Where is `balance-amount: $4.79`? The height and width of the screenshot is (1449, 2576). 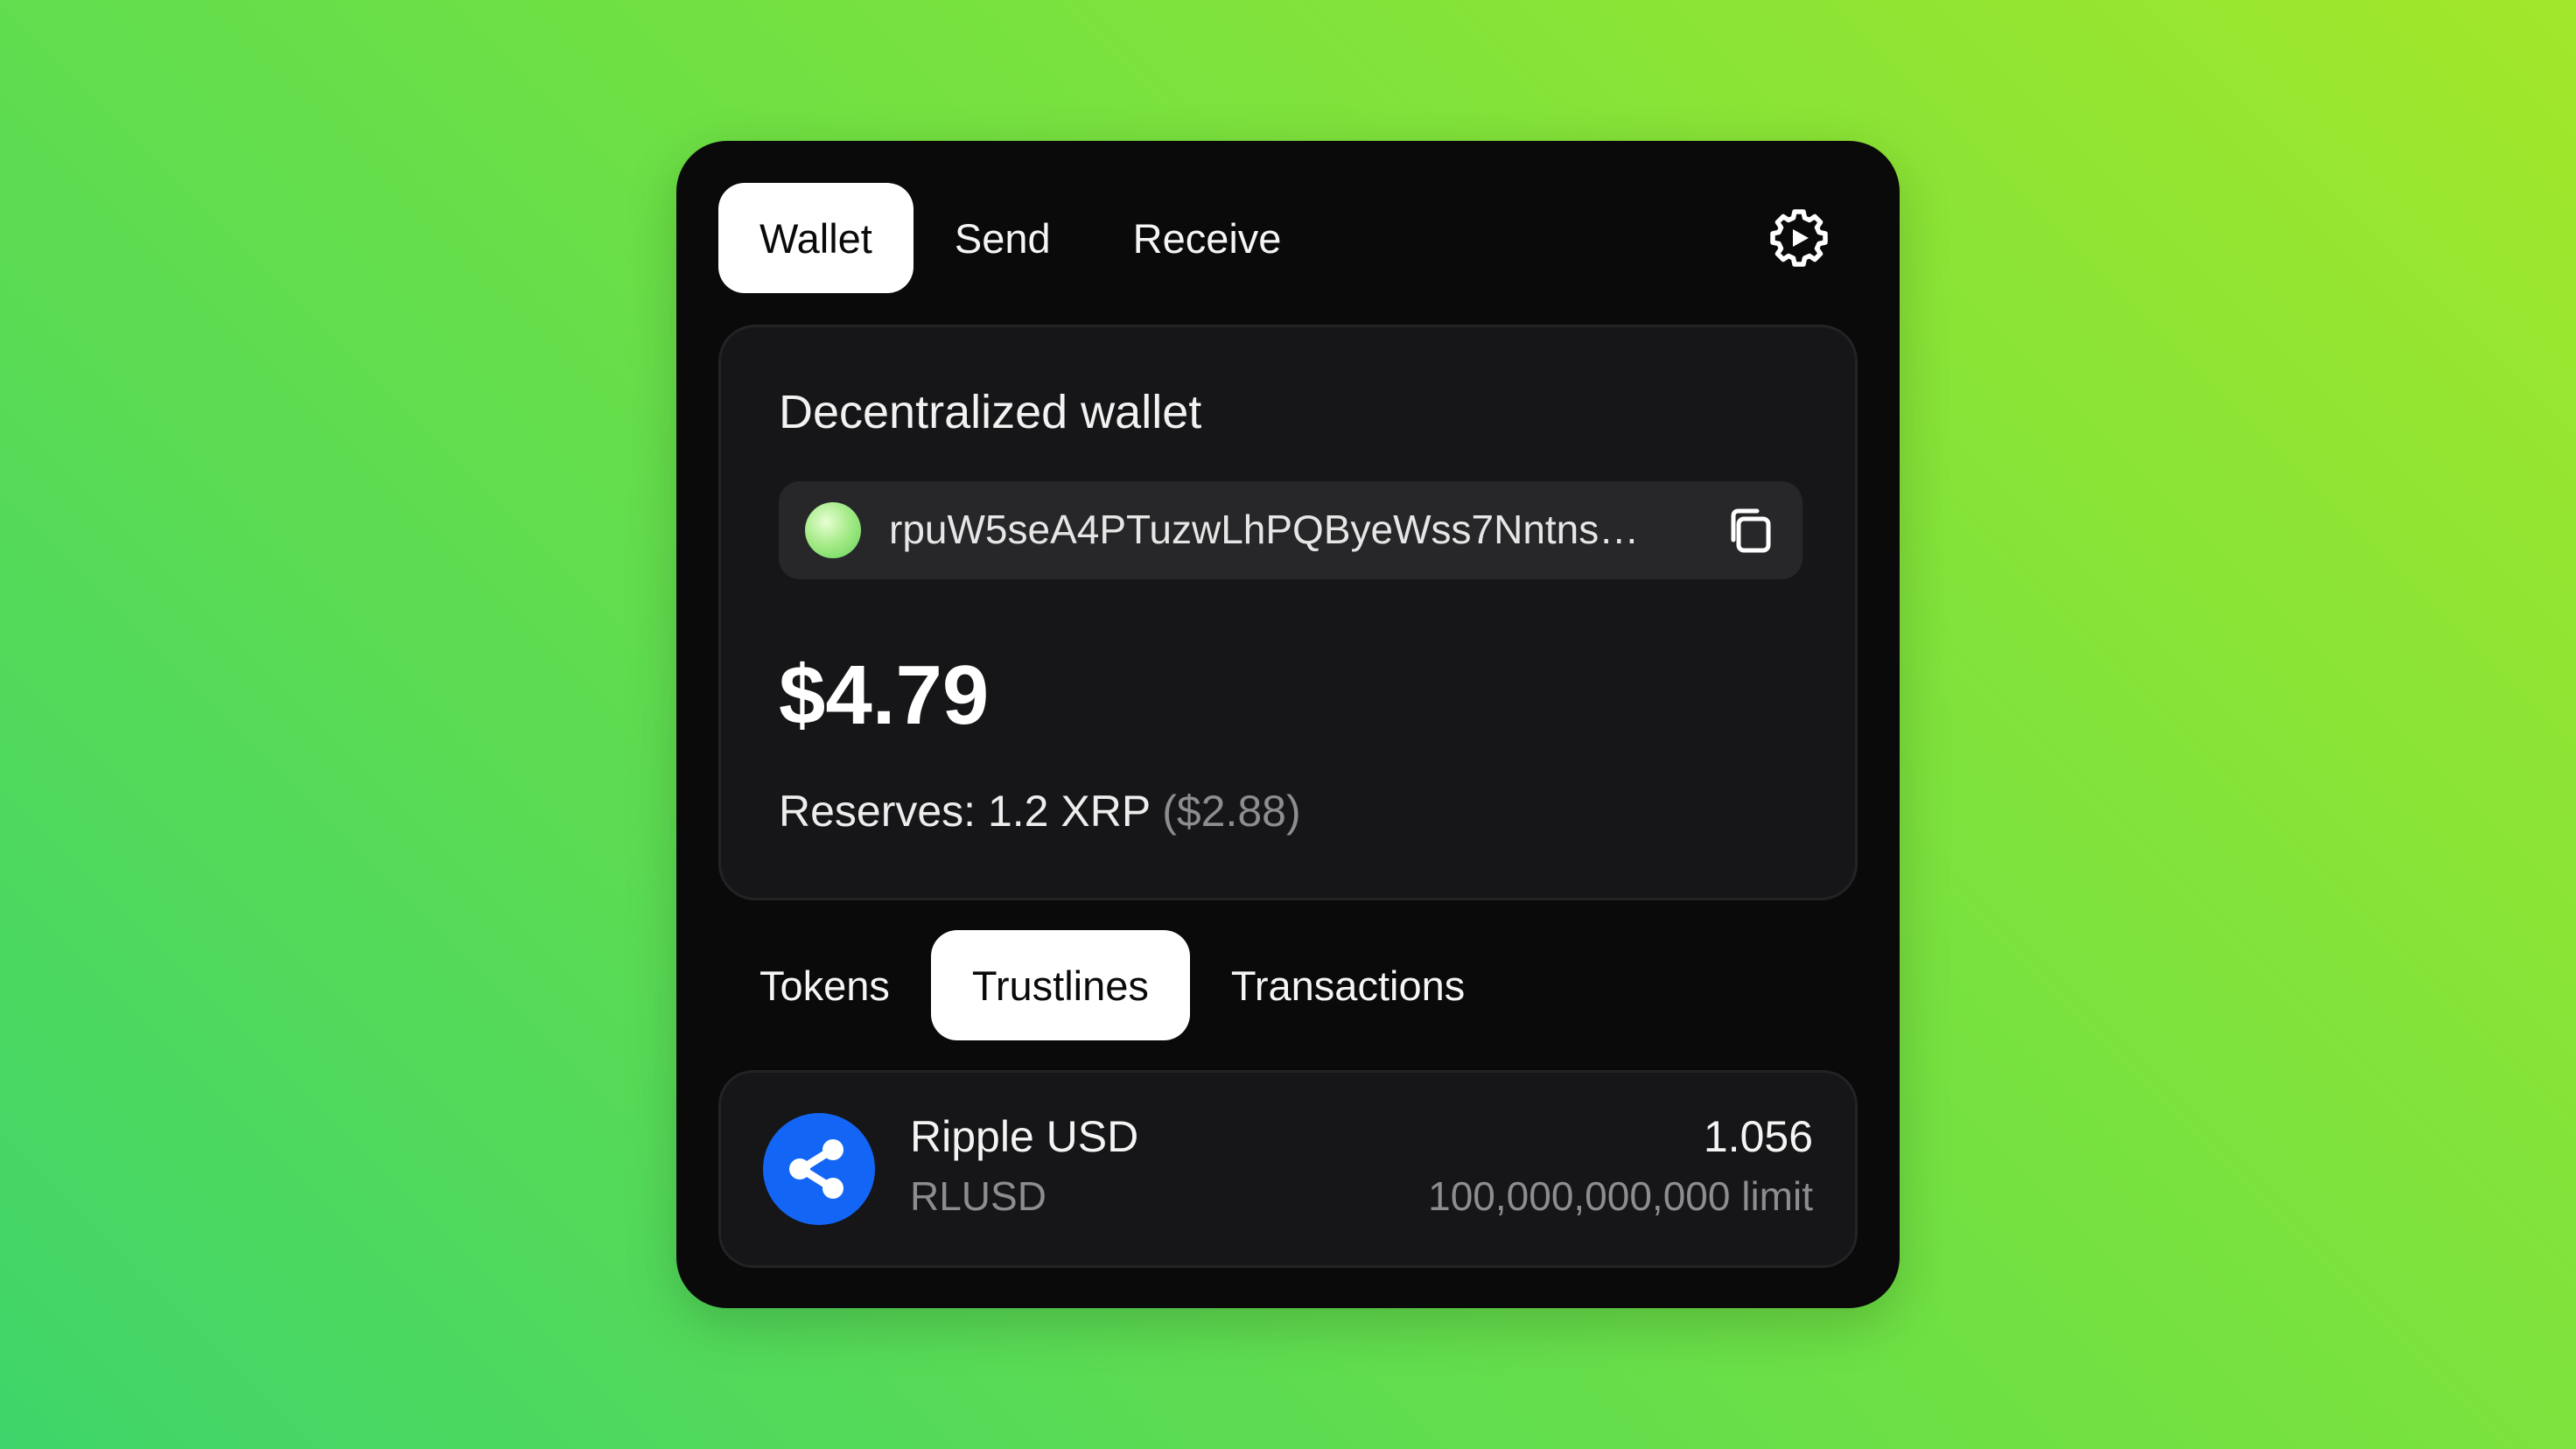 balance-amount: $4.79 is located at coordinates (884, 695).